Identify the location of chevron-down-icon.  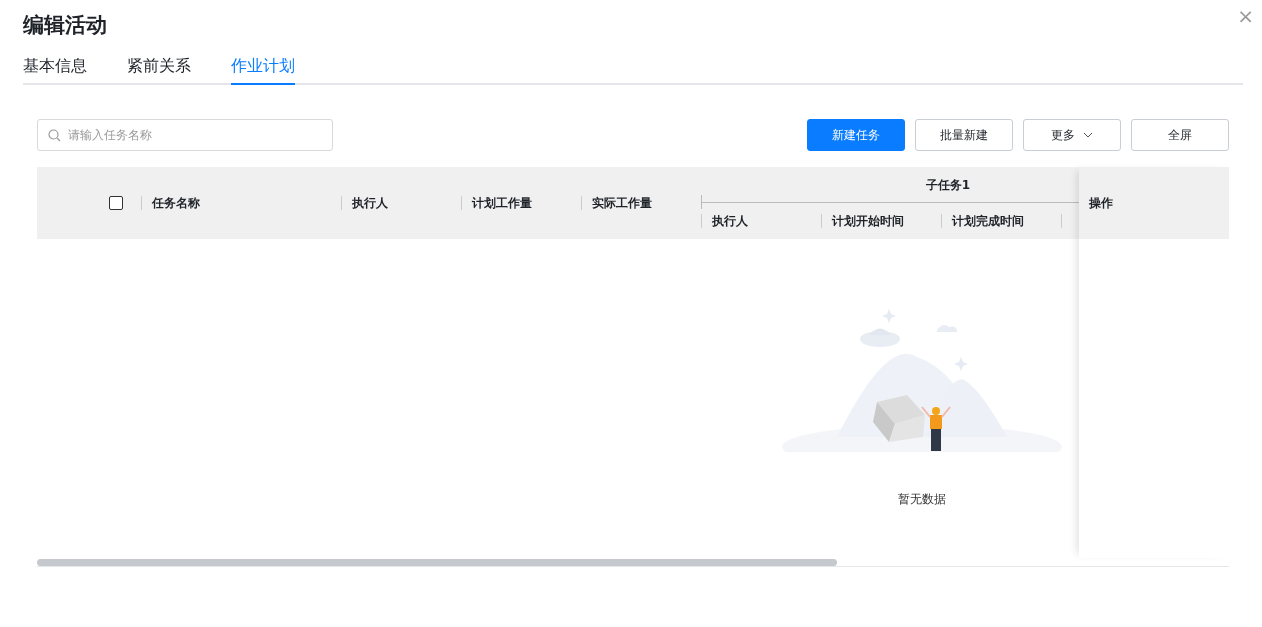
(1088, 135).